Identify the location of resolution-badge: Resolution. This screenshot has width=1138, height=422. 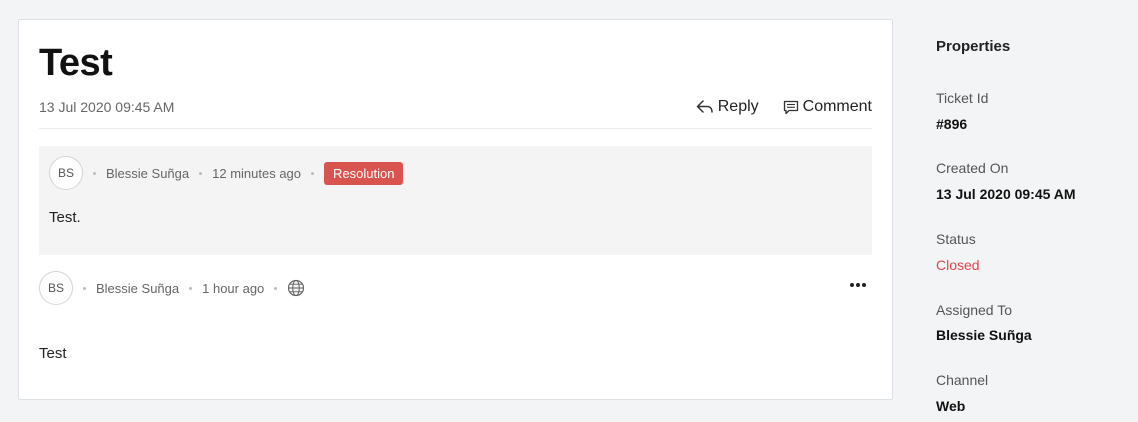
(364, 173).